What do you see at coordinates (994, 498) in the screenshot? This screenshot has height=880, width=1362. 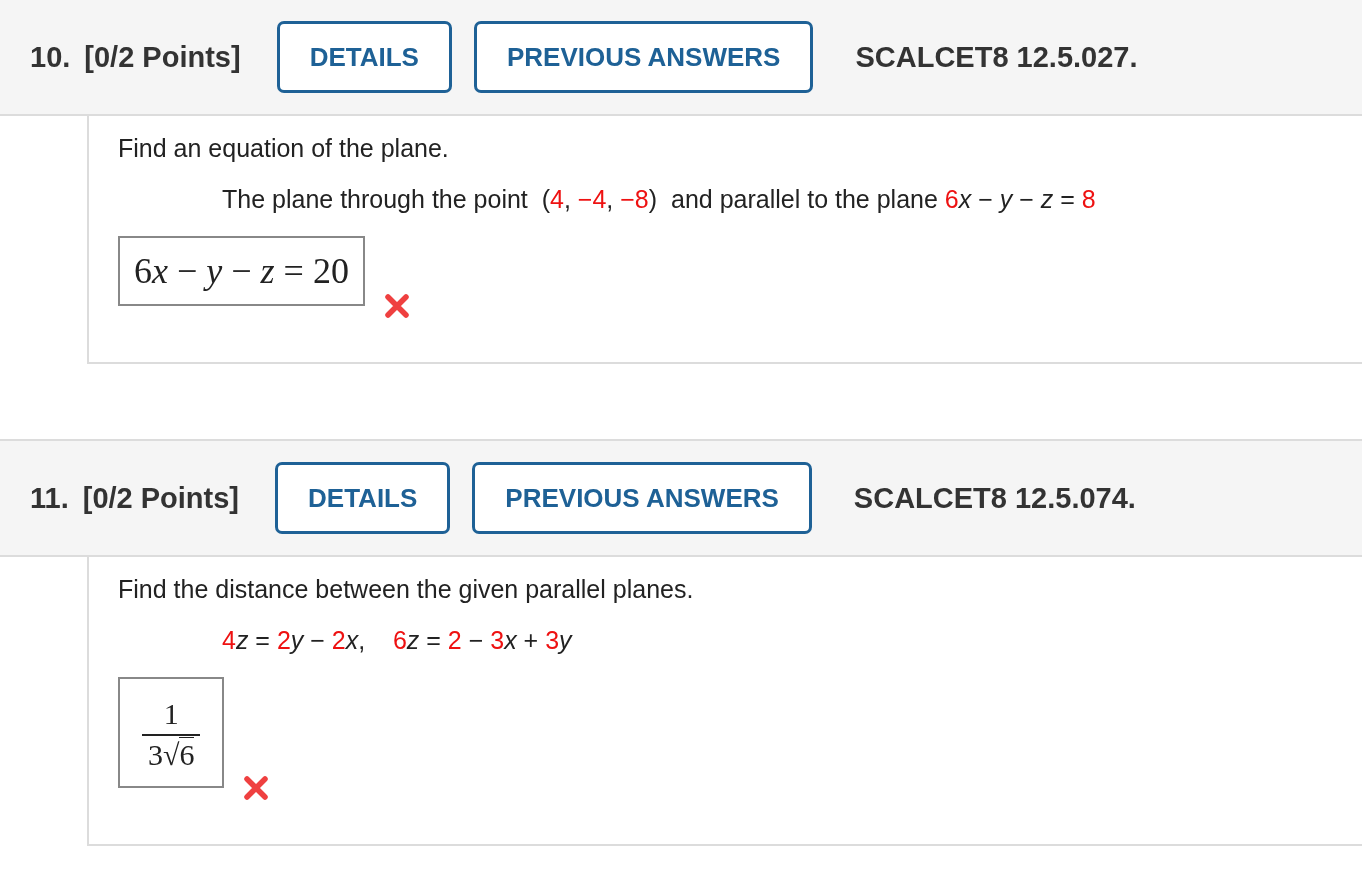 I see `problem-code: SCALCET8 12.5.074.` at bounding box center [994, 498].